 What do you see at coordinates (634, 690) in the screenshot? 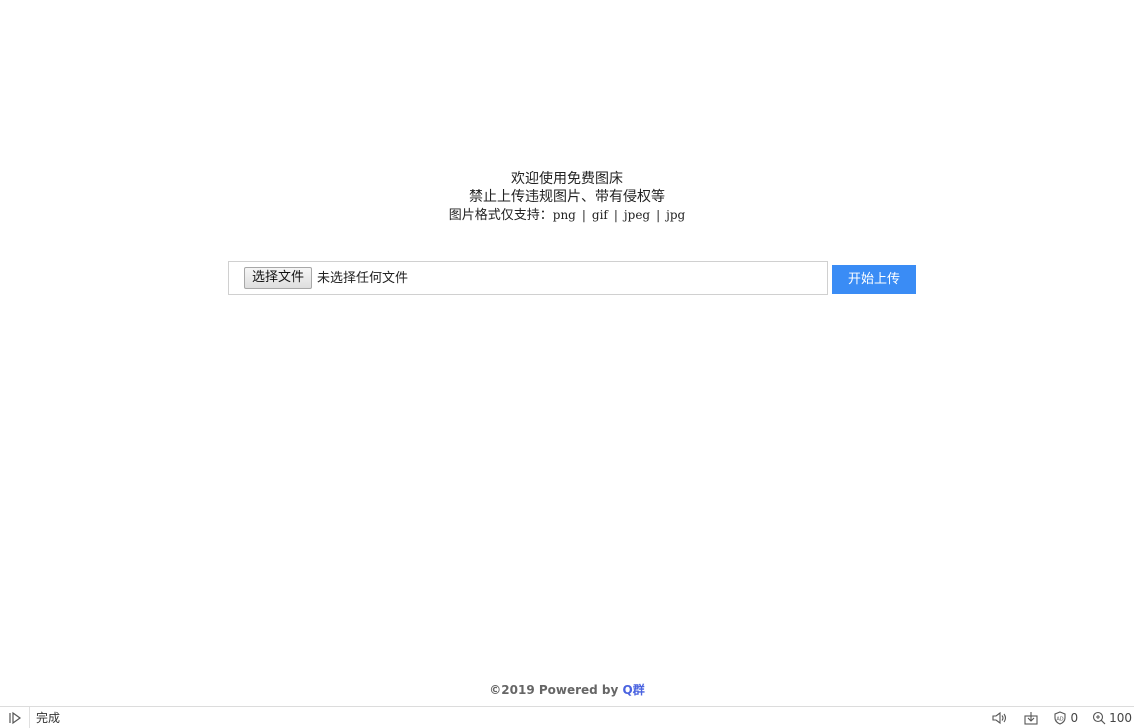
I see `footer-brand-link: Q群` at bounding box center [634, 690].